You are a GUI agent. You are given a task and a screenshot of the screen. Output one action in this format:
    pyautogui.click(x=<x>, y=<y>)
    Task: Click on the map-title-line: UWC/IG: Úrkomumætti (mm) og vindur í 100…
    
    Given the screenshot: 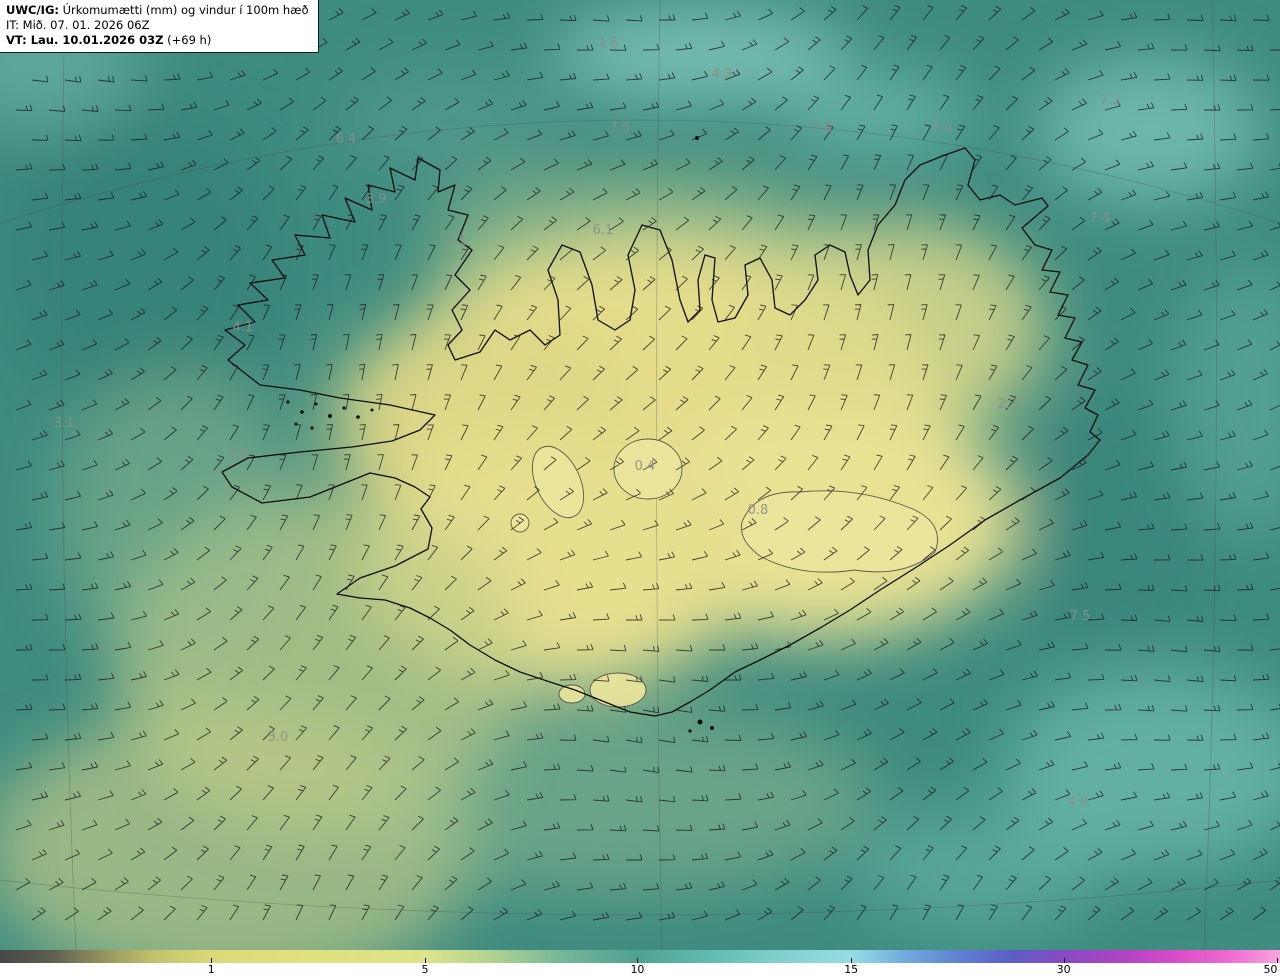 What is the action you would take?
    pyautogui.click(x=157, y=10)
    